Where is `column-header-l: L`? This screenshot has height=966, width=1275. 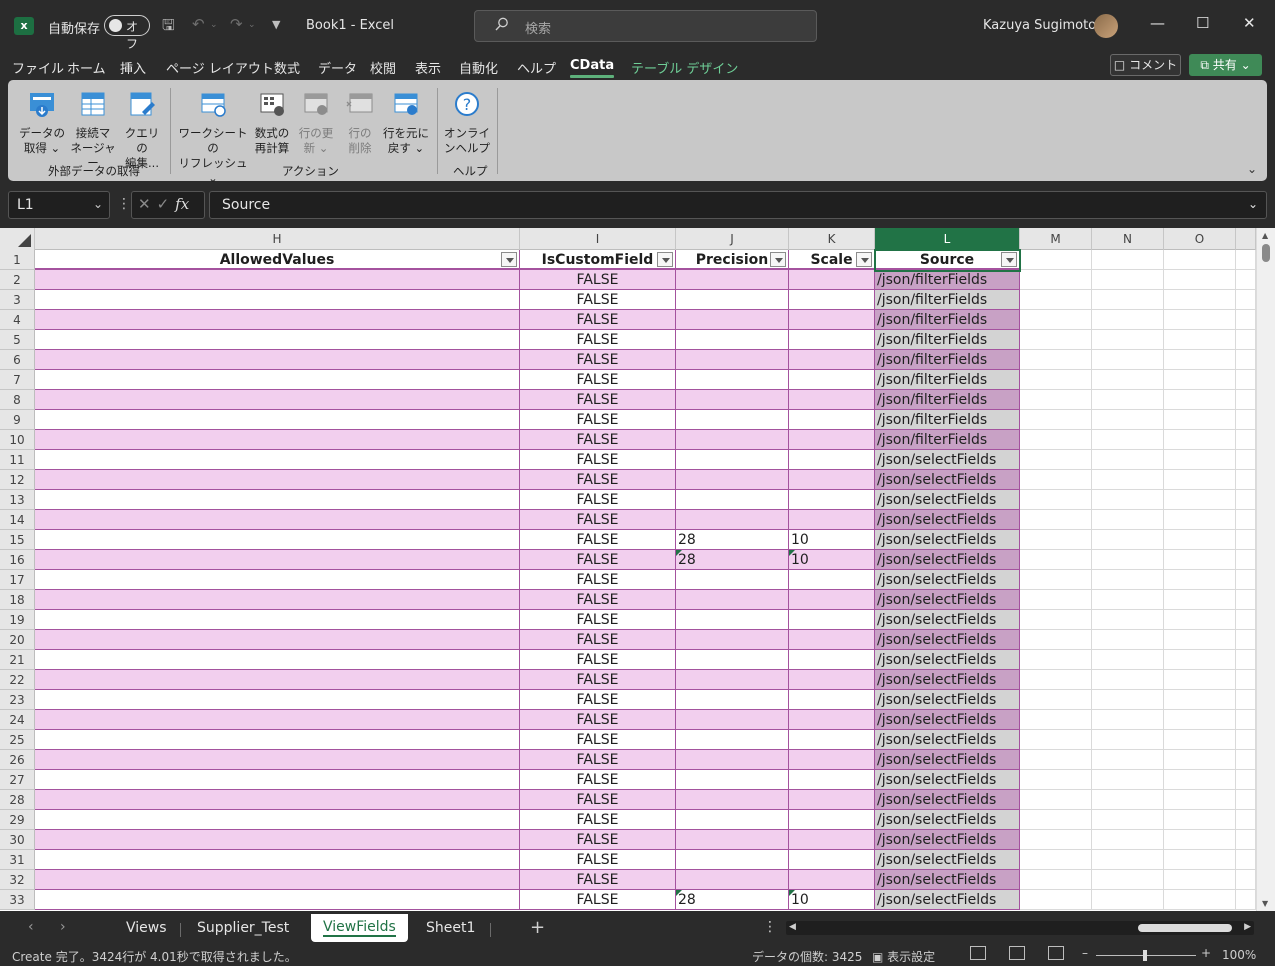 column-header-l: L is located at coordinates (947, 239).